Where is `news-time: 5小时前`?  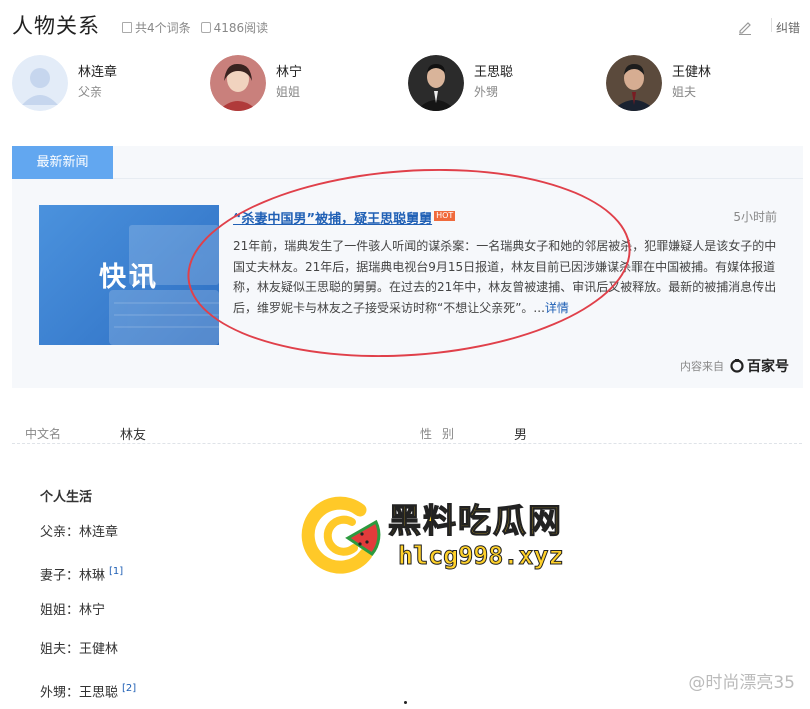
news-time: 5小时前 is located at coordinates (755, 217).